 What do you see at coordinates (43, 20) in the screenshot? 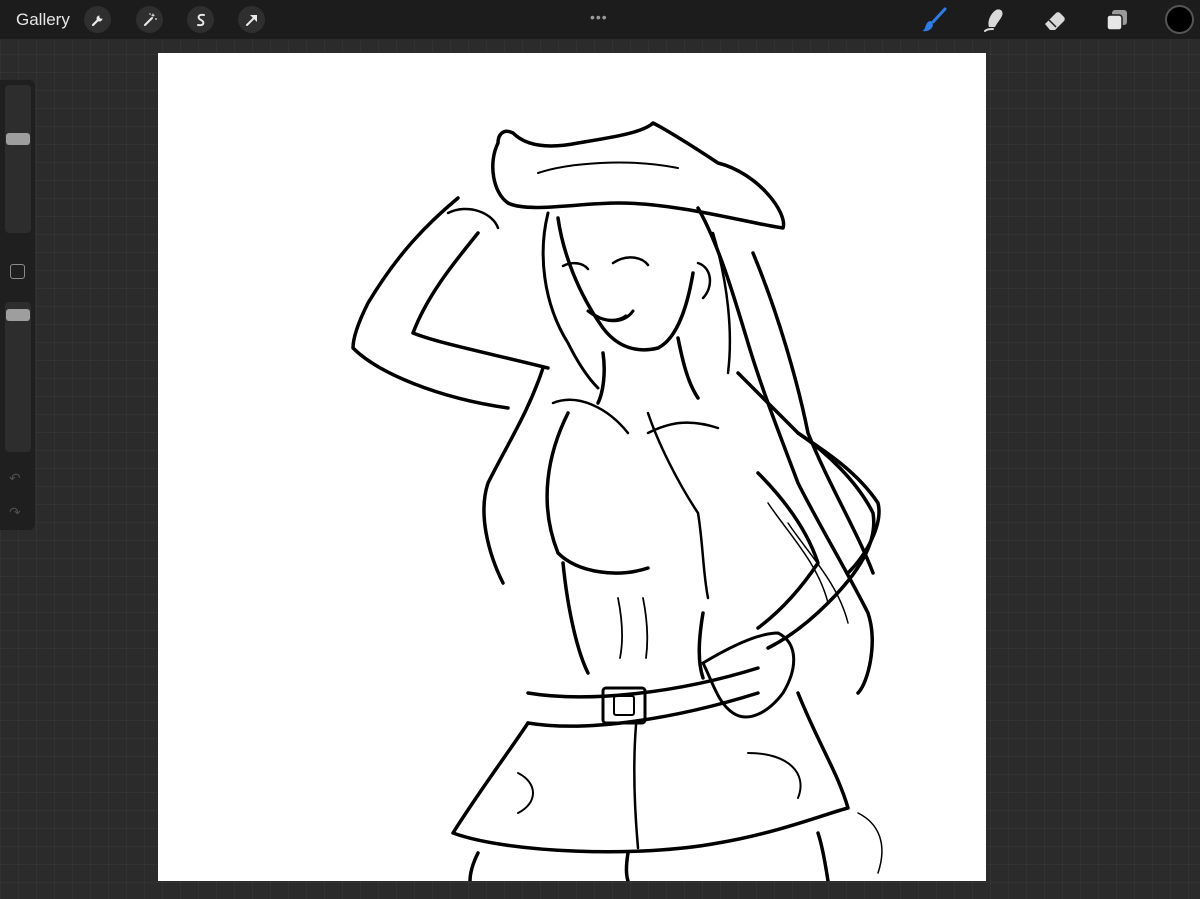
I see `gallery-button: Gallery` at bounding box center [43, 20].